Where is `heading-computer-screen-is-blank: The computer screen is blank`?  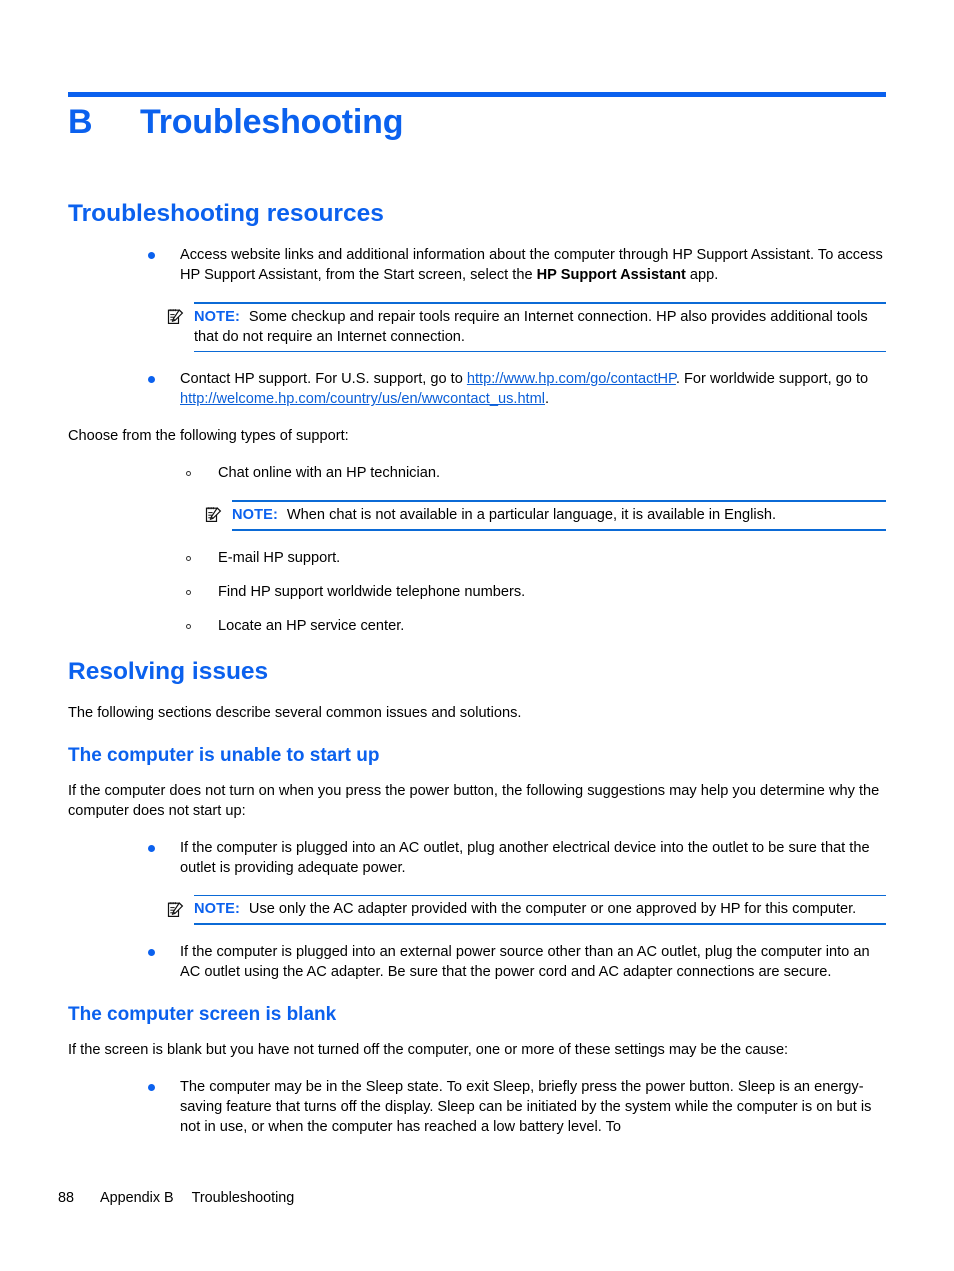
heading-computer-screen-is-blank: The computer screen is blank is located at coordinates (202, 1014).